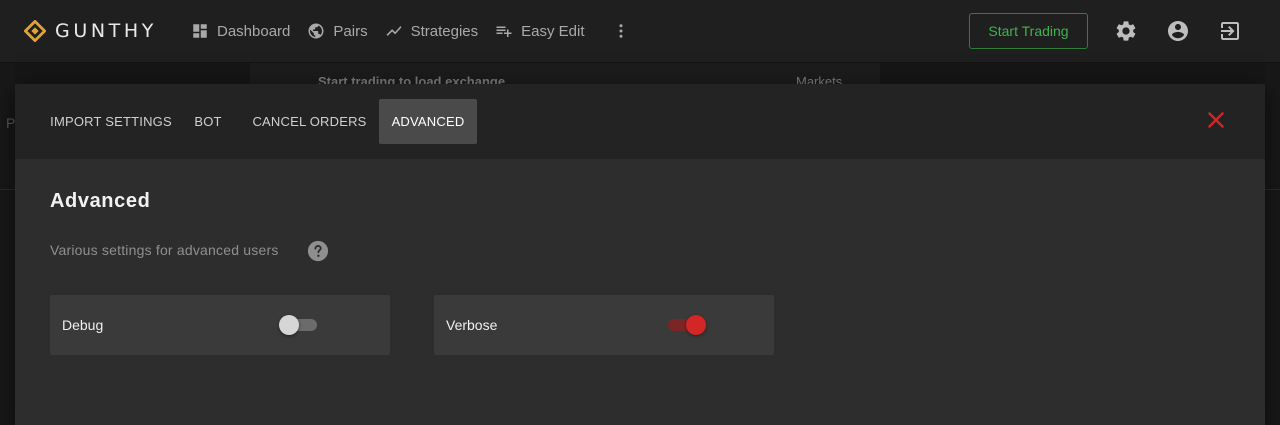 The height and width of the screenshot is (425, 1280). I want to click on setting-card-verbose: Verbose, so click(604, 325).